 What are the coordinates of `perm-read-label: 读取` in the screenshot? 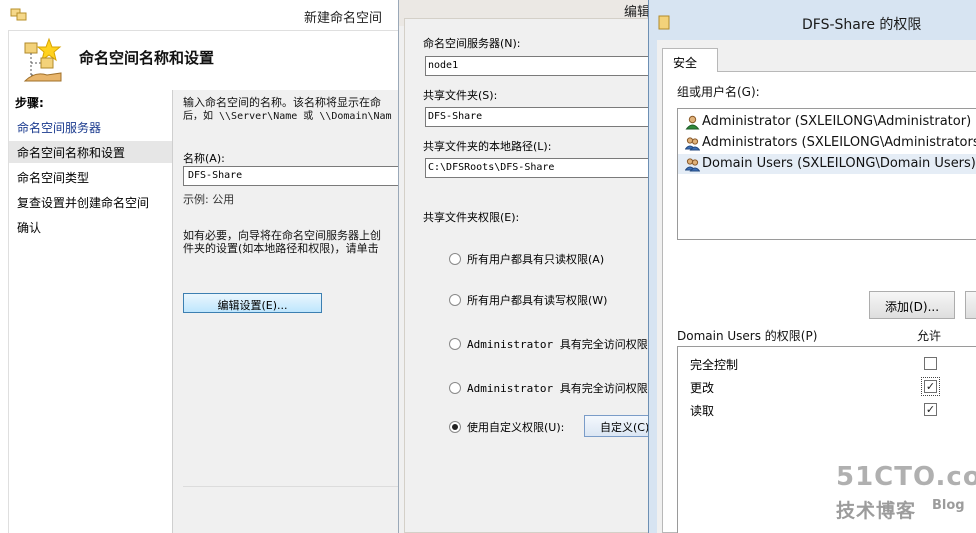 It's located at (702, 411).